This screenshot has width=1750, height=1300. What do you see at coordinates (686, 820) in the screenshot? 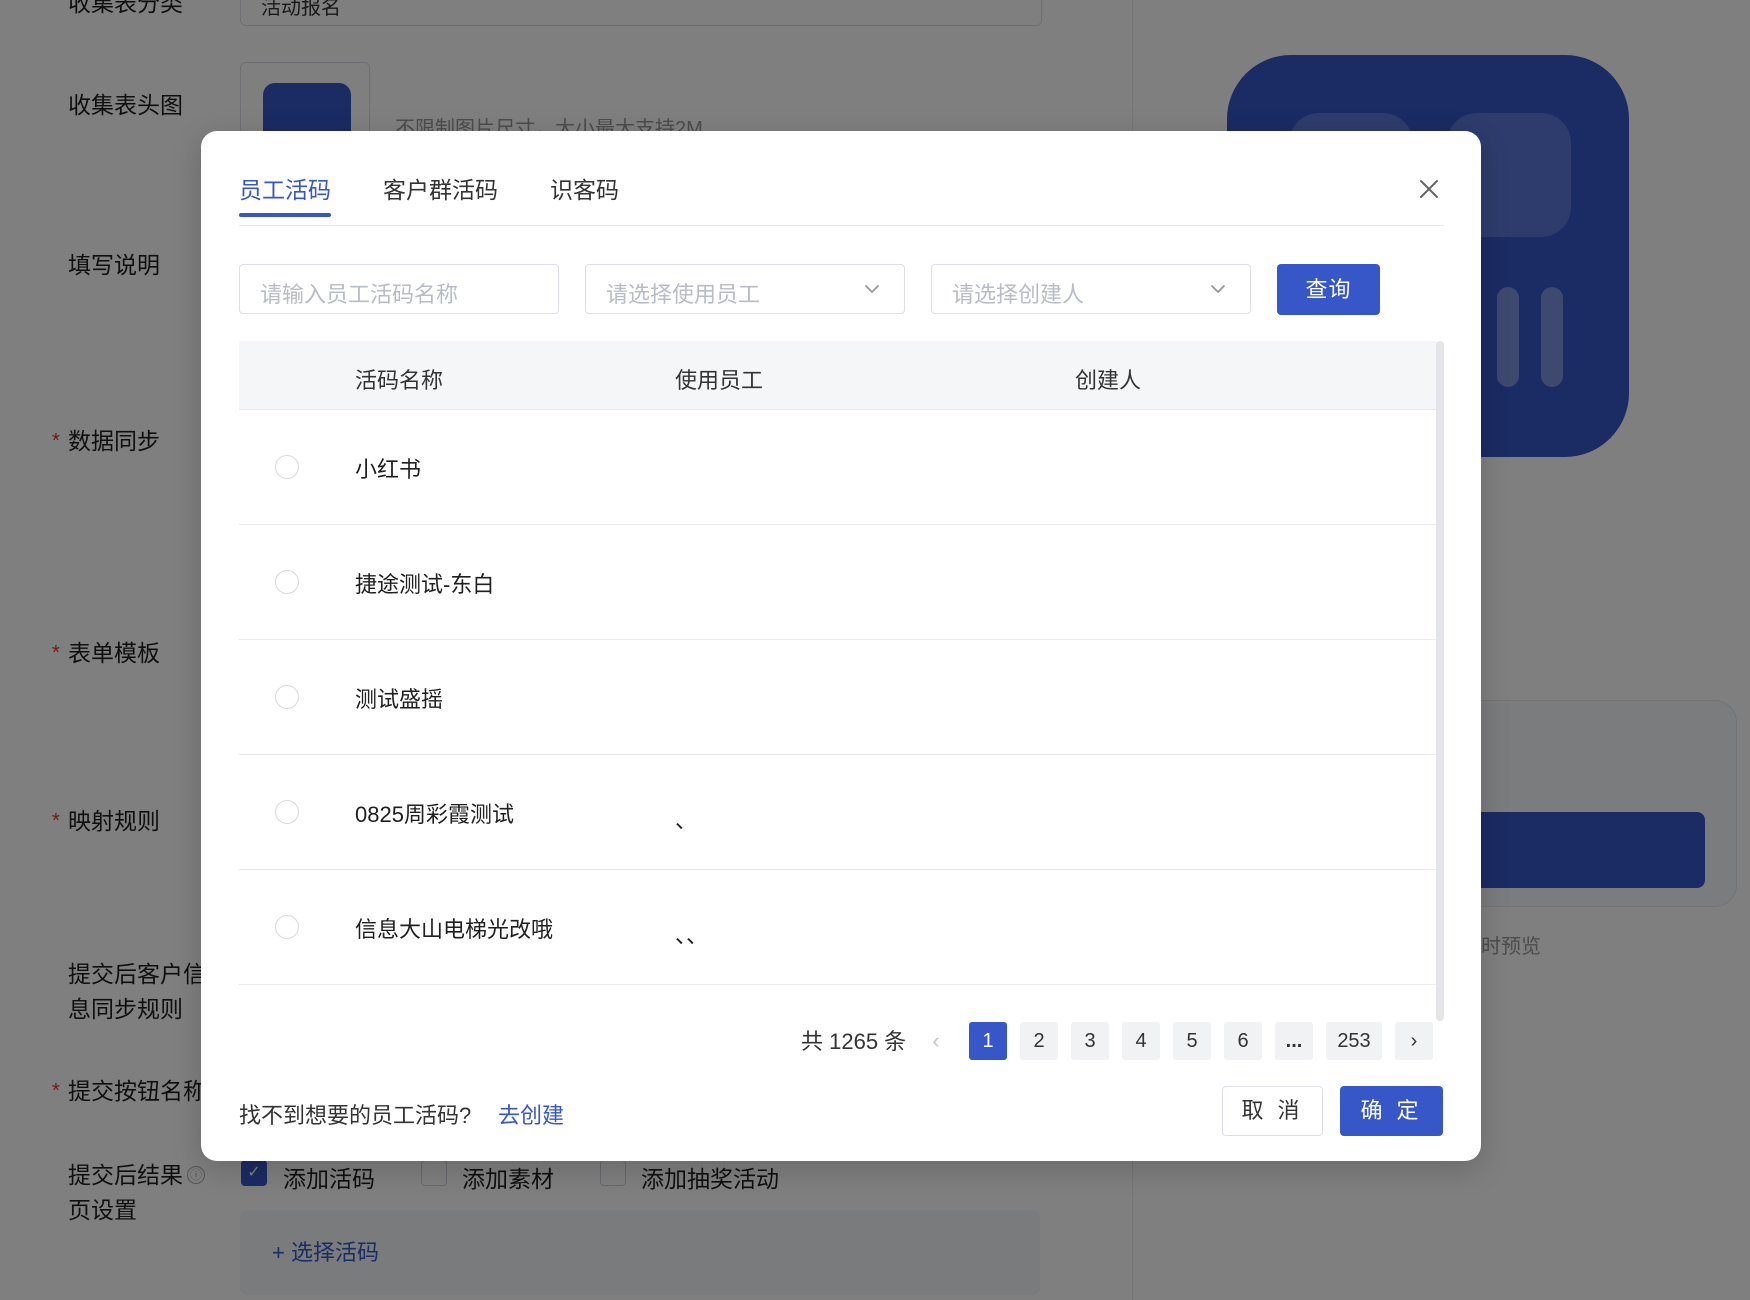
I see `row-employees: 、` at bounding box center [686, 820].